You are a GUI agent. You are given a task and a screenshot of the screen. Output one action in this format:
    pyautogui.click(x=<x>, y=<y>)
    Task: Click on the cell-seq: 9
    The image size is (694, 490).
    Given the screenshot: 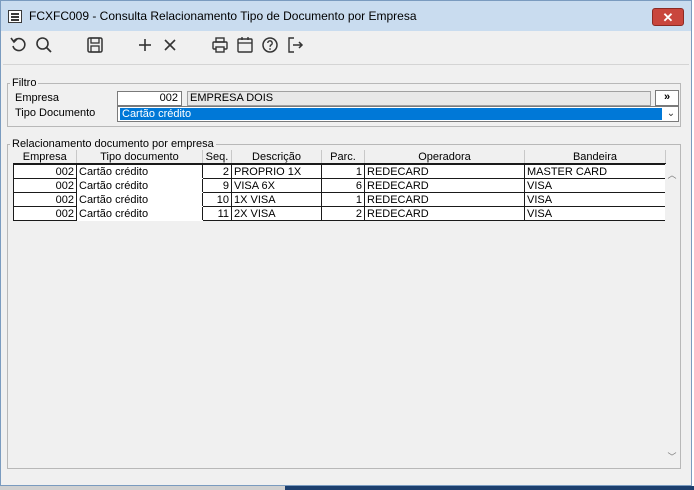 What is the action you would take?
    pyautogui.click(x=217, y=185)
    